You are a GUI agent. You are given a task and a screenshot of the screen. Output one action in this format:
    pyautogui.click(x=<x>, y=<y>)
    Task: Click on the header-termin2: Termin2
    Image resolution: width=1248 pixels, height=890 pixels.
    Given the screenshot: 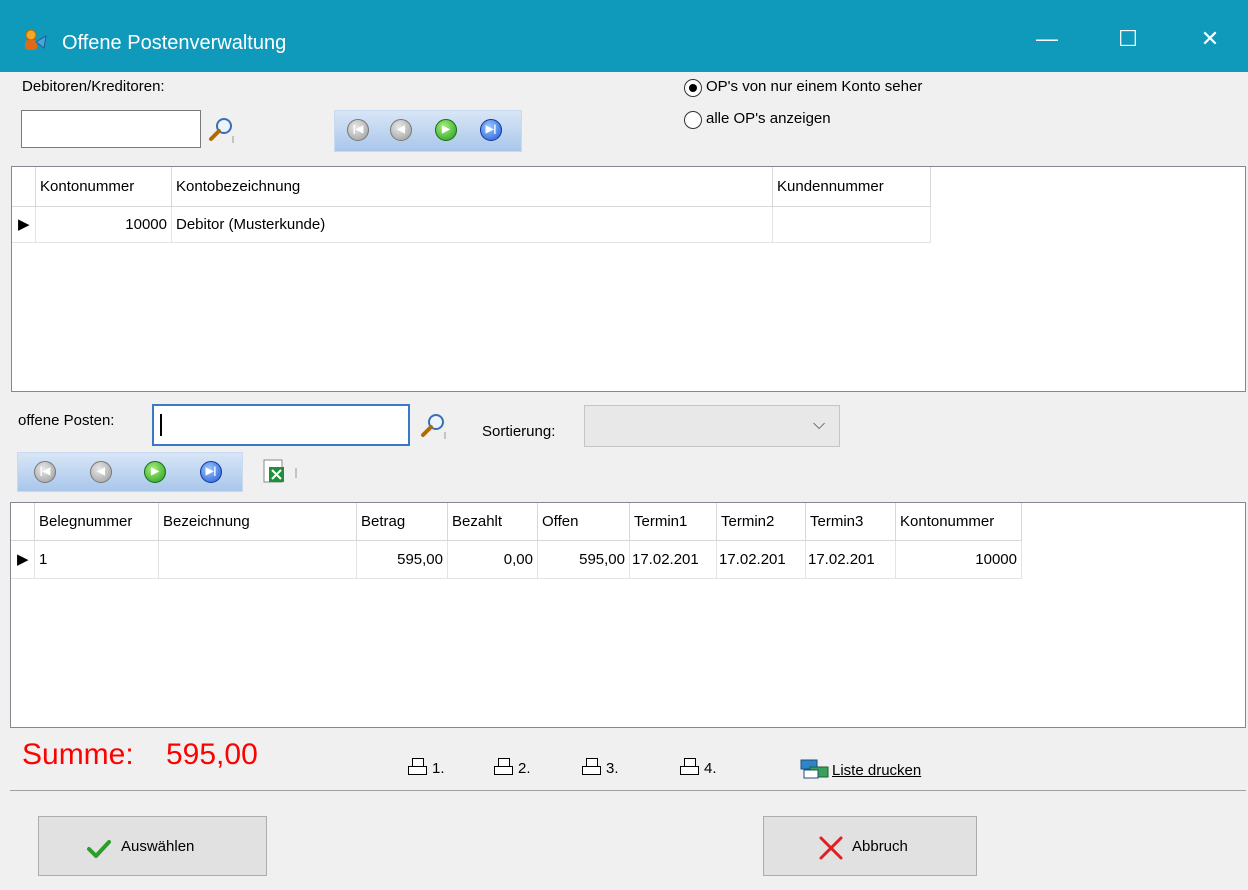 What is the action you would take?
    pyautogui.click(x=761, y=522)
    